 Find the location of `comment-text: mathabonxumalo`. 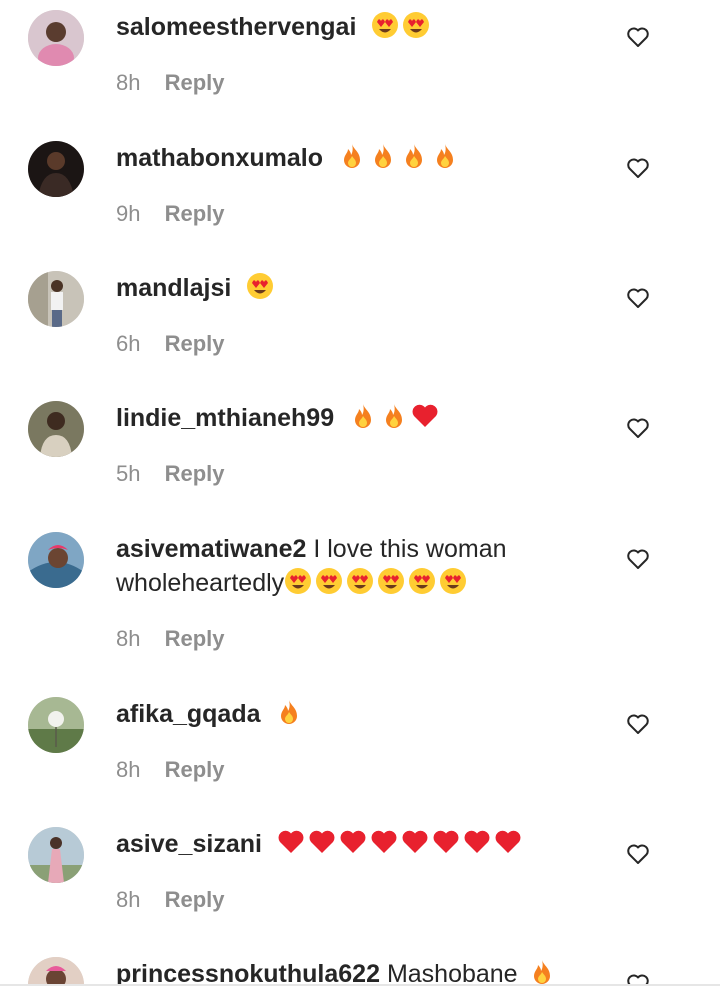

comment-text: mathabonxumalo is located at coordinates (346, 158).